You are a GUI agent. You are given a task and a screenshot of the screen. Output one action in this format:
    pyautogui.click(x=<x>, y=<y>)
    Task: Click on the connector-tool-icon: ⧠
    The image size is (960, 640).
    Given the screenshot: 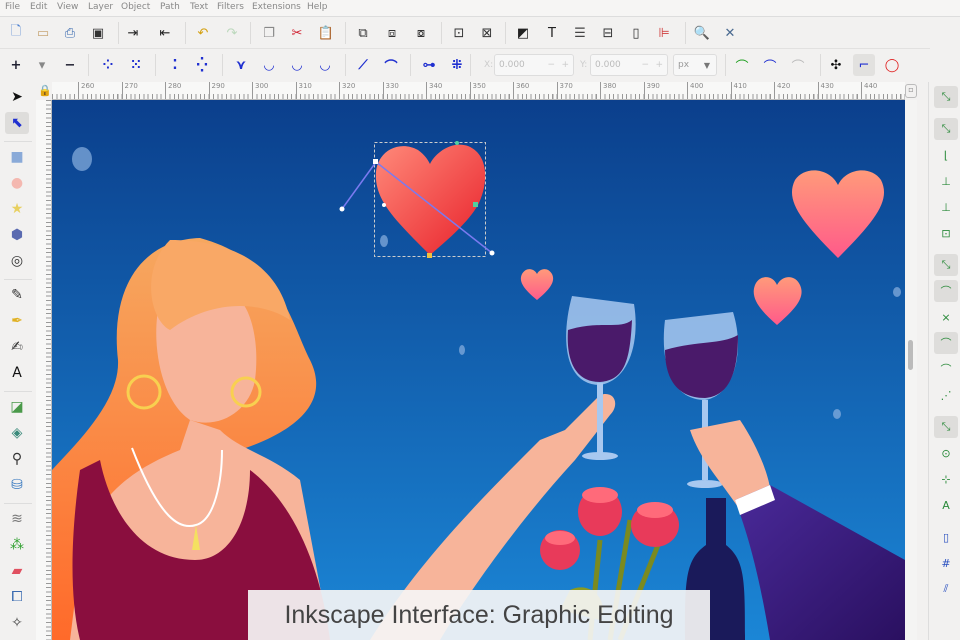 What is the action you would take?
    pyautogui.click(x=17, y=597)
    